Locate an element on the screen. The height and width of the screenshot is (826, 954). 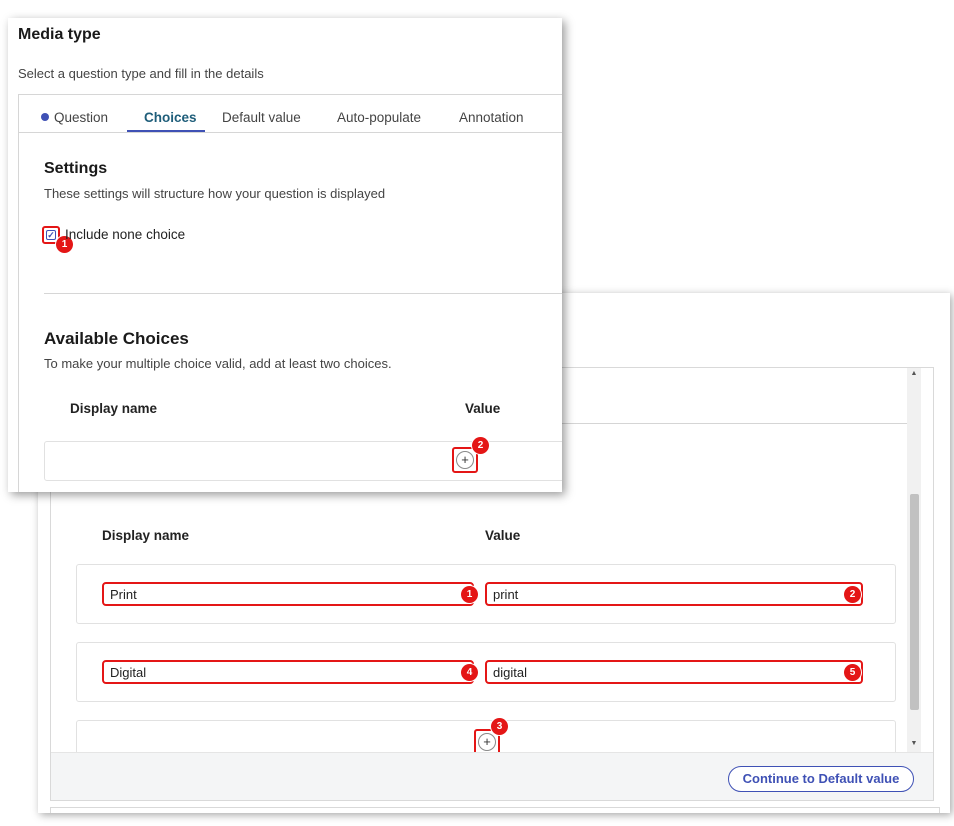
add-choice-row: + 2 is located at coordinates (303, 459).